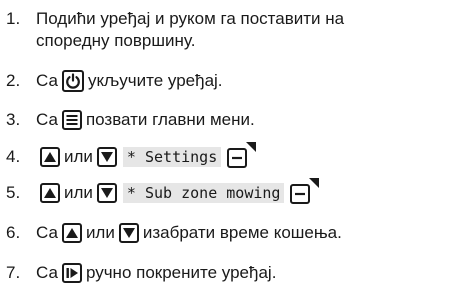 Image resolution: width=449 pixels, height=297 pixels. I want to click on step-number: 2., so click(13, 80).